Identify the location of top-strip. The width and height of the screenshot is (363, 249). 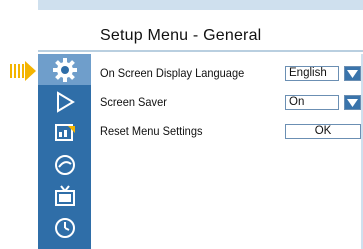
(200, 5).